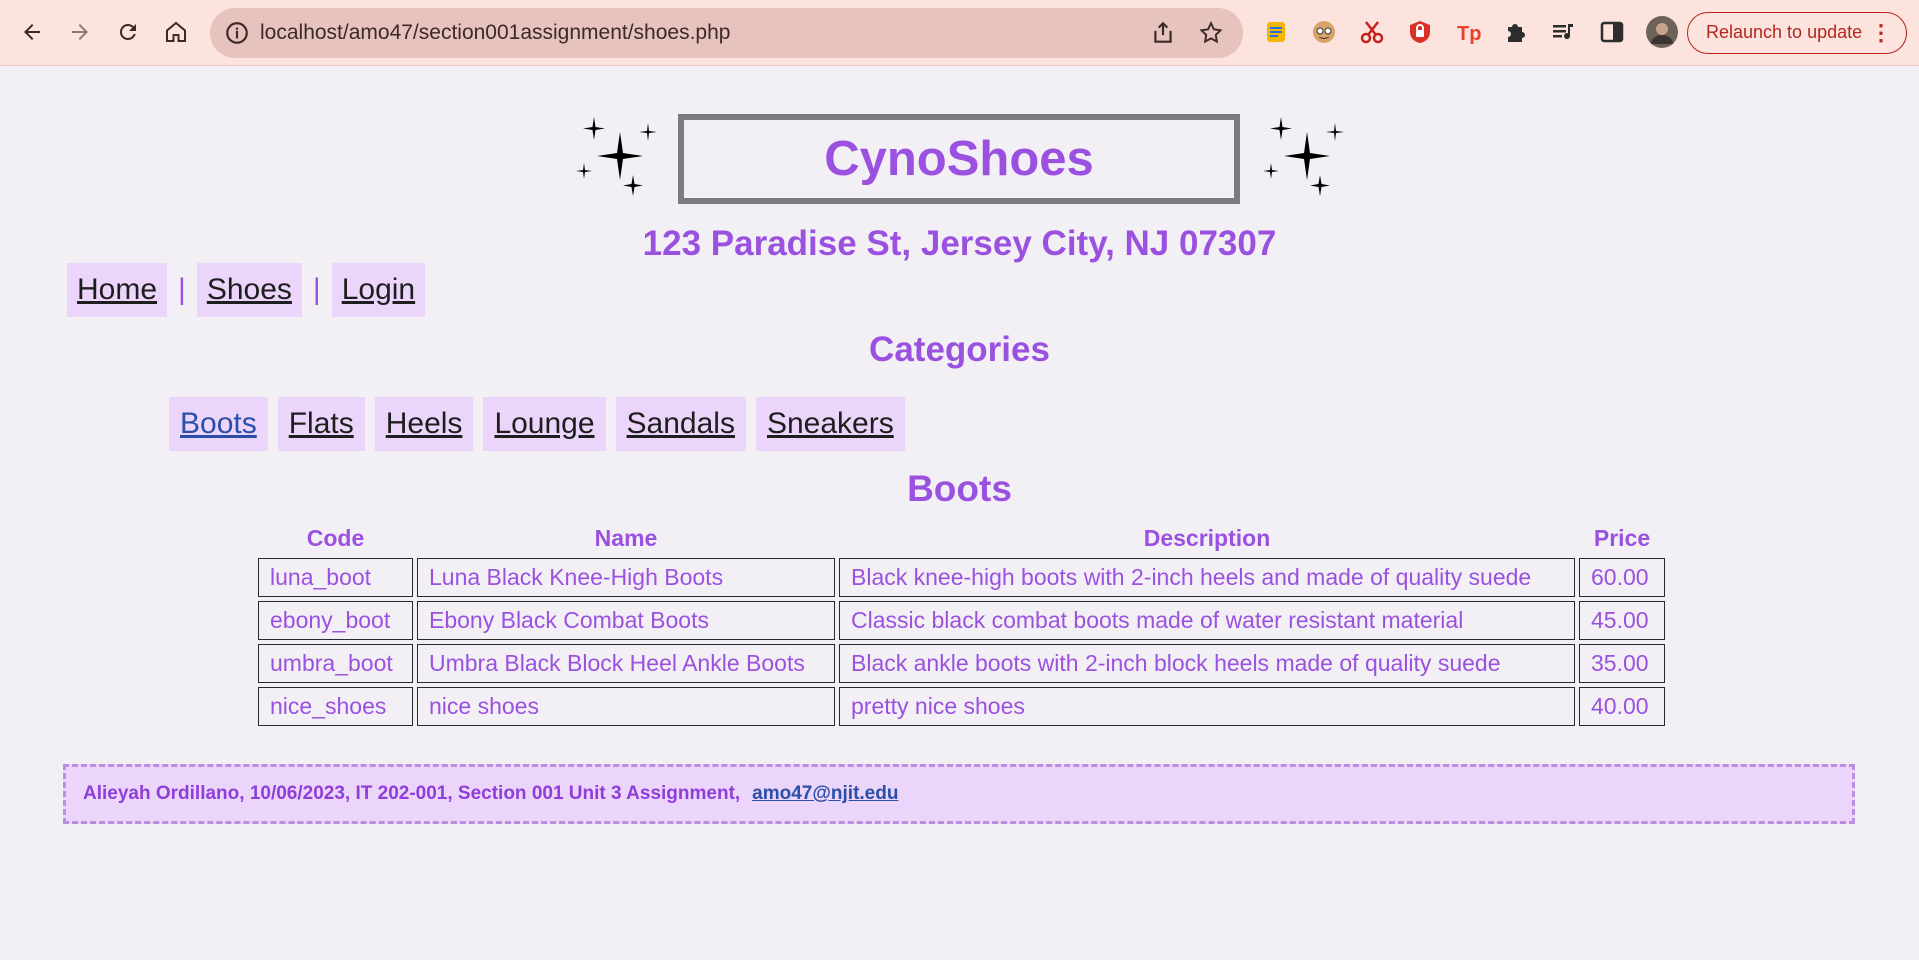 This screenshot has width=1919, height=960. I want to click on cell-name: Ebony Black Combat Boots, so click(626, 620).